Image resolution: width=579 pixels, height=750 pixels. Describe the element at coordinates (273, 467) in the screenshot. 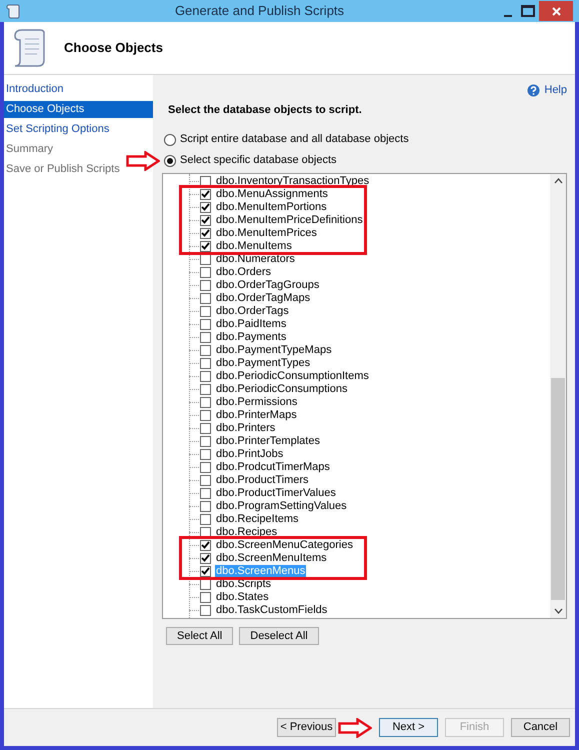

I see `object-name: dbo.ProdcutTimerMaps` at that location.